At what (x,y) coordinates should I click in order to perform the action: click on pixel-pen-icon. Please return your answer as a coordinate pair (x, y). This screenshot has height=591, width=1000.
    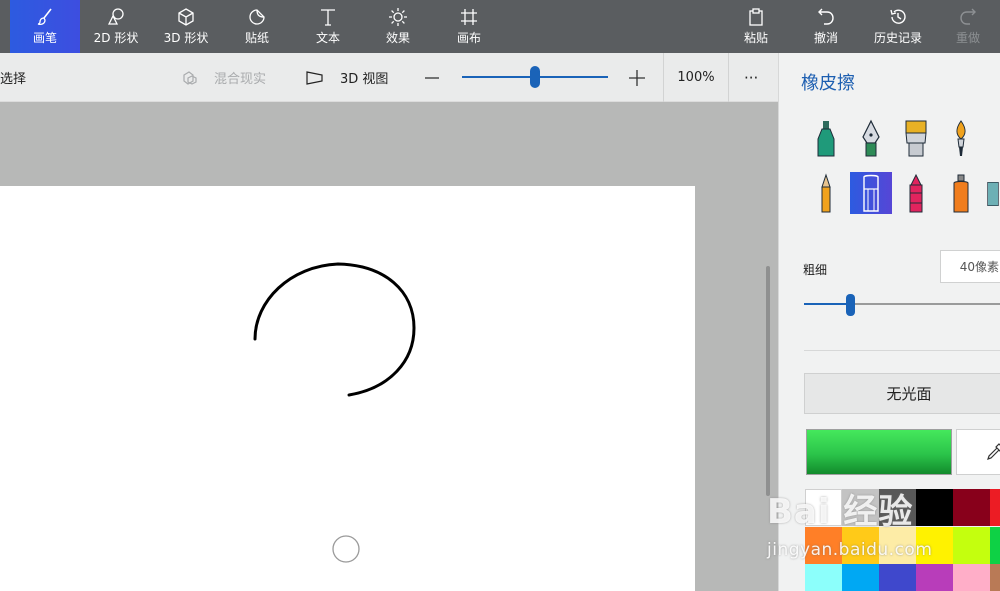
    Looking at the image, I should click on (993, 194).